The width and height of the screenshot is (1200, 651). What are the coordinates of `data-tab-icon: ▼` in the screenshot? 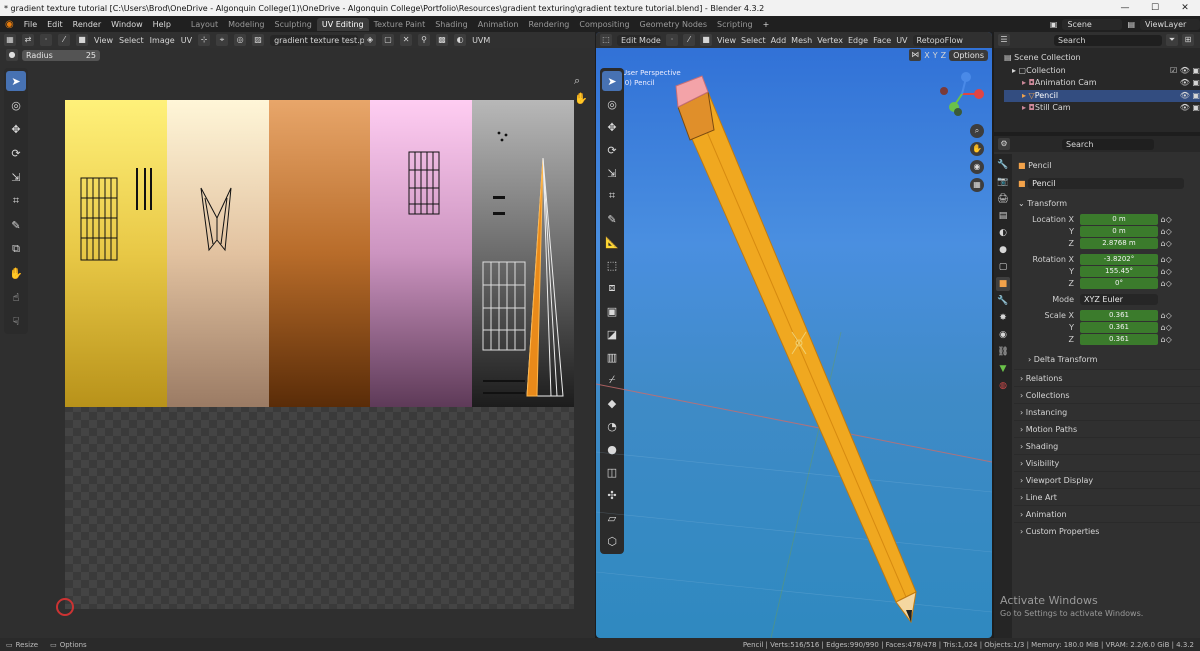 It's located at (1003, 369).